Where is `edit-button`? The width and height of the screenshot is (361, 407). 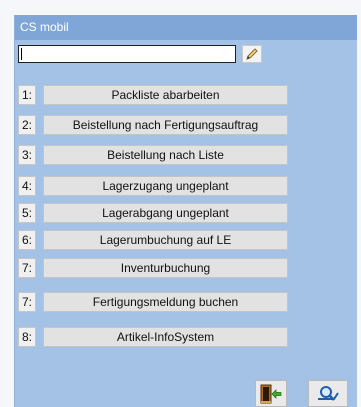
edit-button is located at coordinates (252, 54).